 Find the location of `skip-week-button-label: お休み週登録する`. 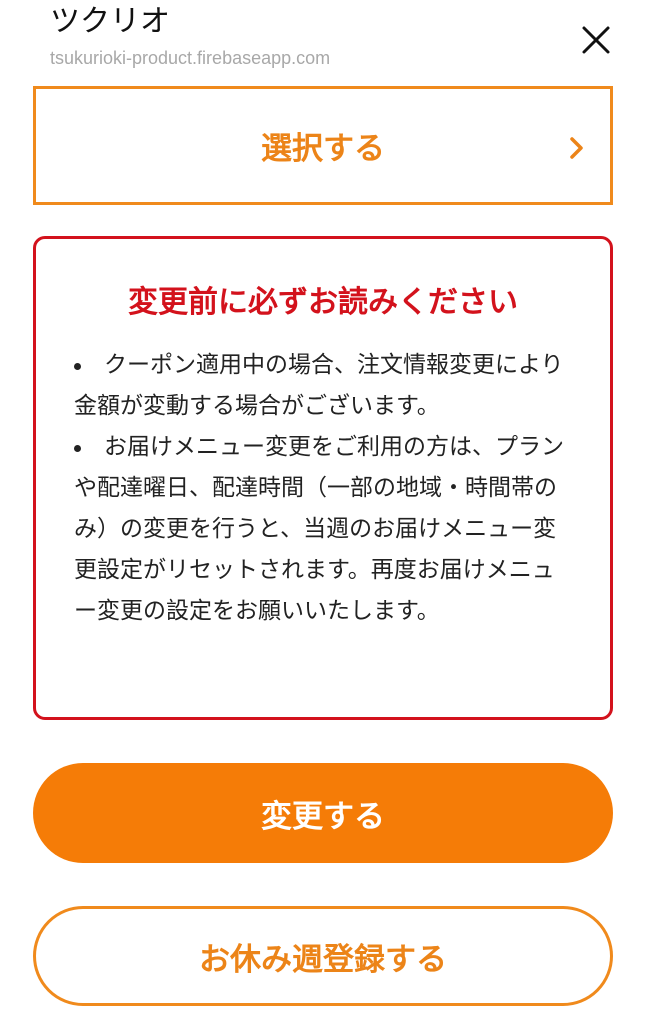

skip-week-button-label: お休み週登録する is located at coordinates (323, 959).